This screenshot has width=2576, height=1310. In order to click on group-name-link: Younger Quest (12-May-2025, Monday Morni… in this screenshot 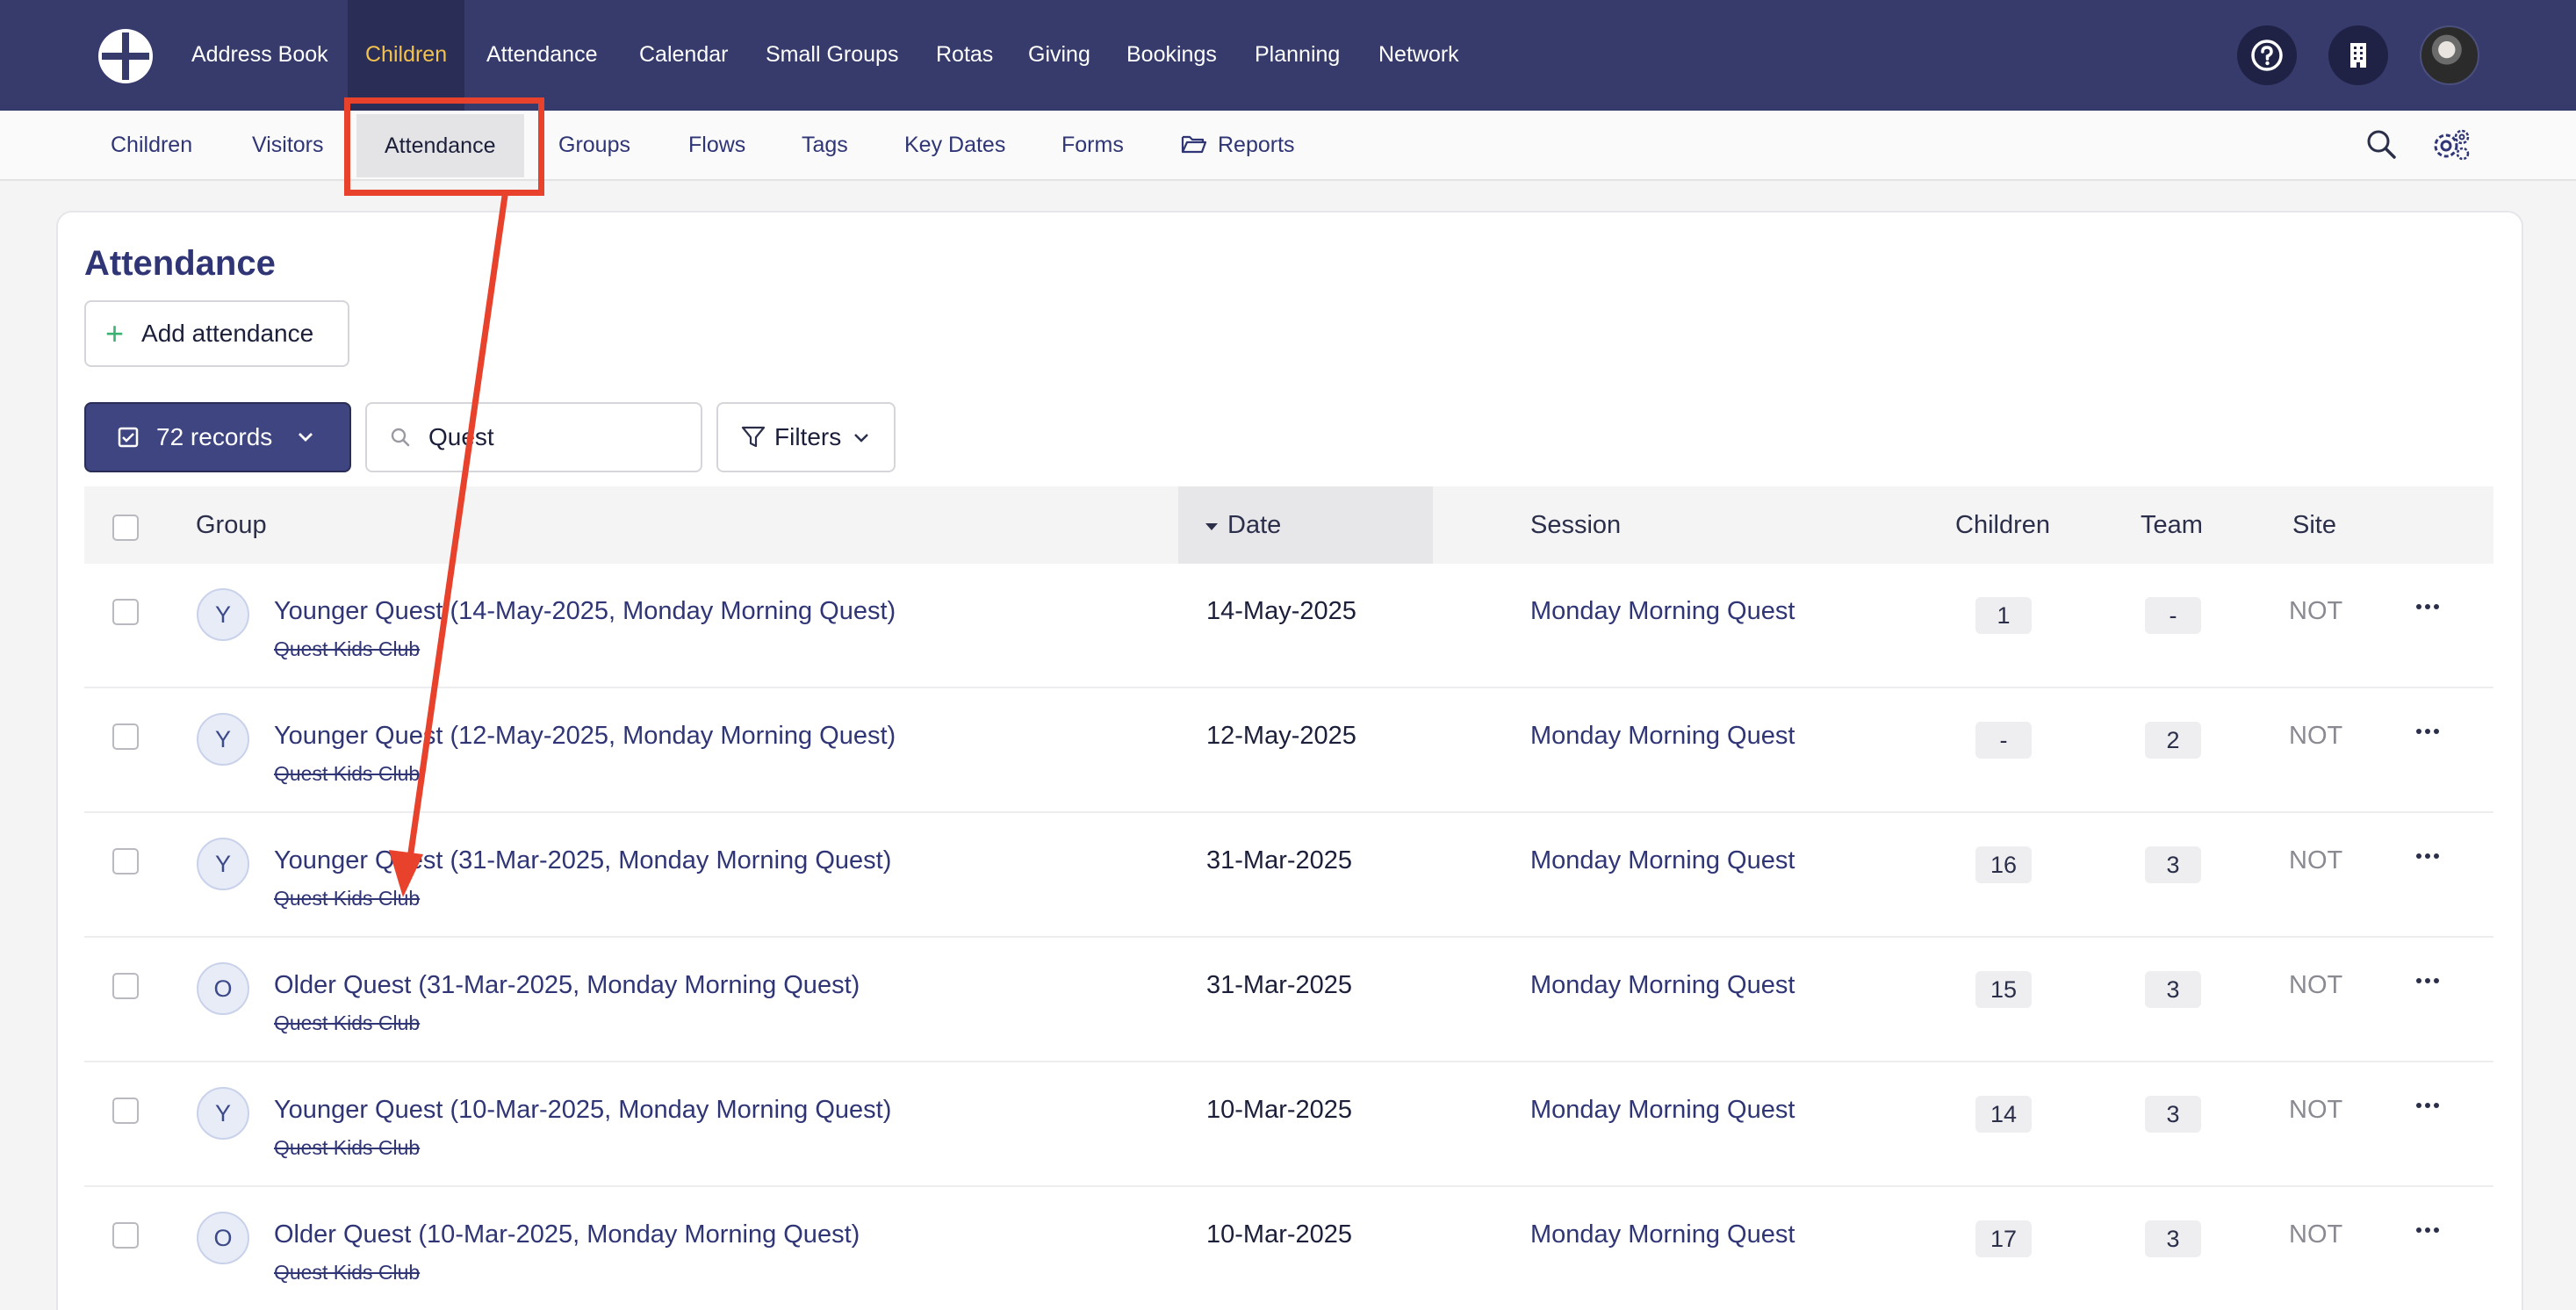, I will do `click(585, 736)`.